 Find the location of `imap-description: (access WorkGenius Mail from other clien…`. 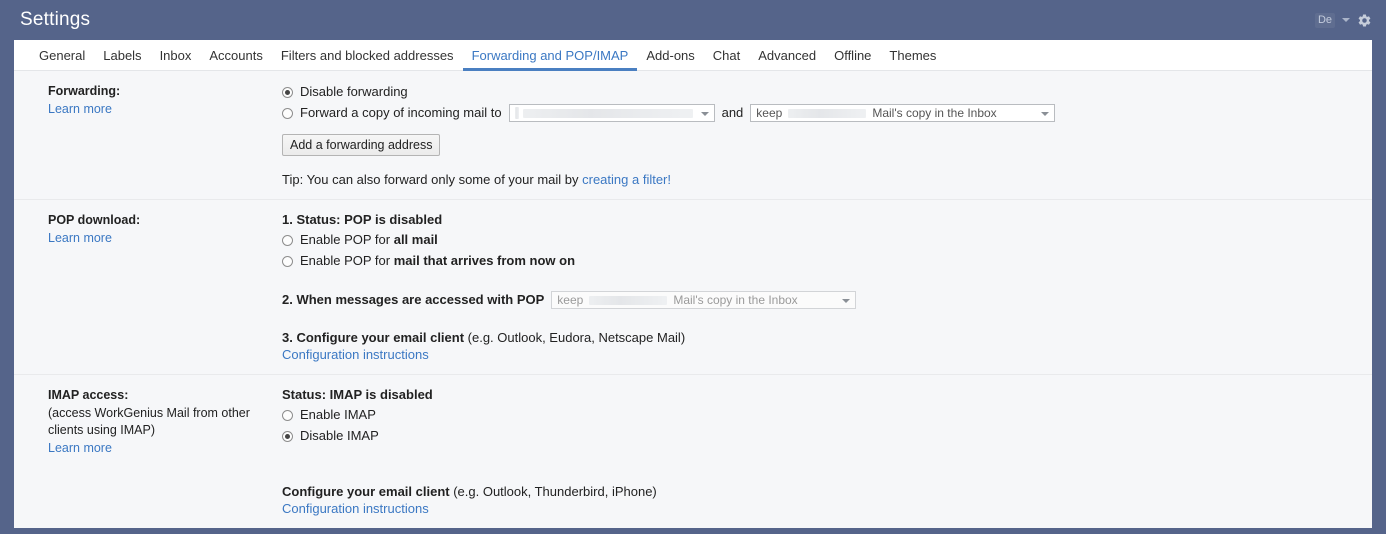

imap-description: (access WorkGenius Mail from other clien… is located at coordinates (149, 421).